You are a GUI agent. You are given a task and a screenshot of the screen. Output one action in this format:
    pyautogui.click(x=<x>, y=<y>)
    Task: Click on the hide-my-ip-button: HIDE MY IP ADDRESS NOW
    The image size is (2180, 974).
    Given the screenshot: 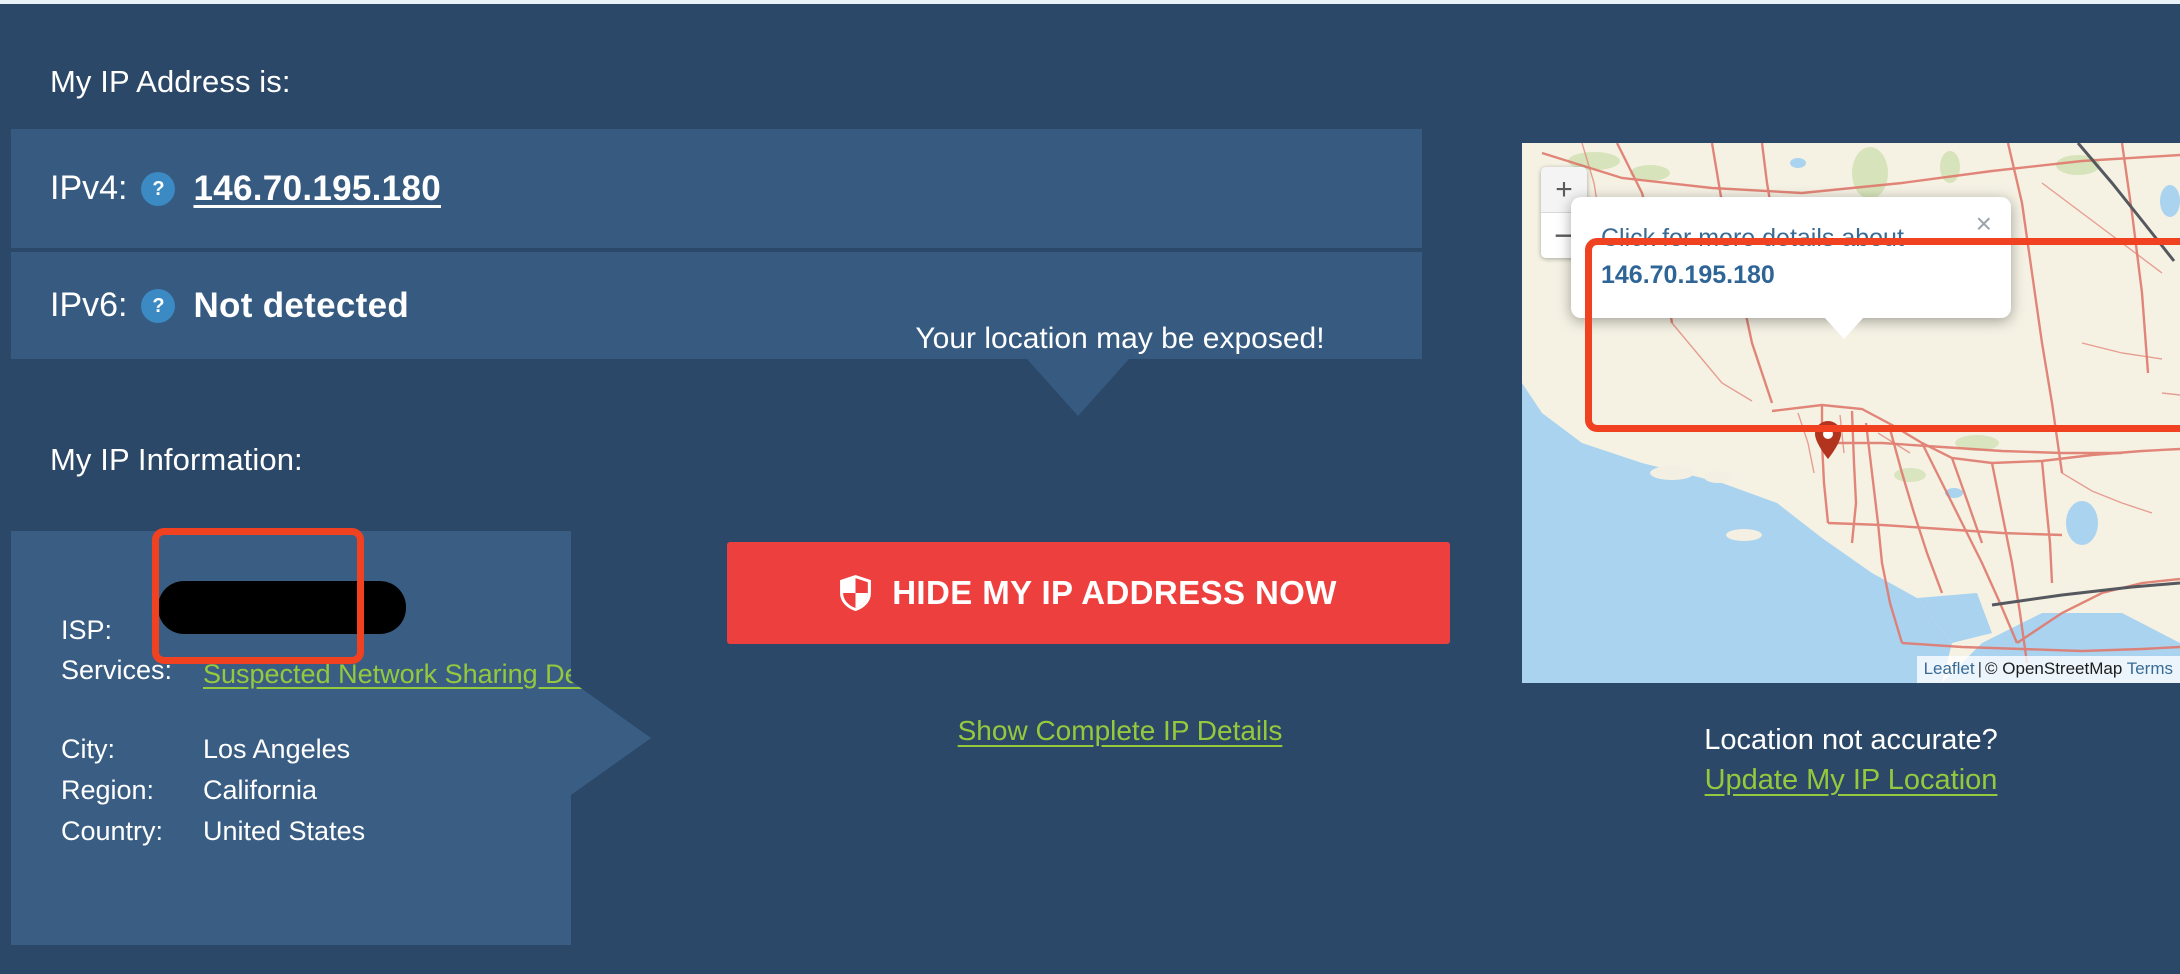 What is the action you would take?
    pyautogui.click(x=1088, y=593)
    